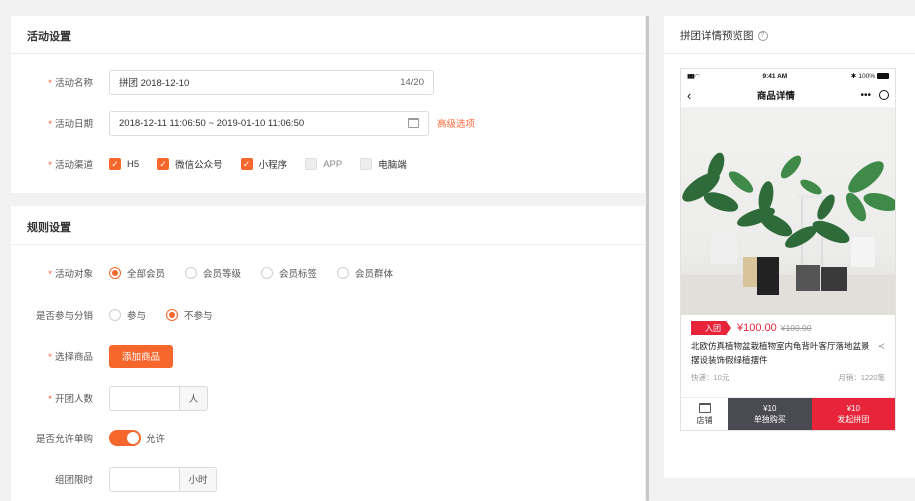 This screenshot has width=915, height=501. What do you see at coordinates (198, 479) in the screenshot?
I see `time-limit-unit: 小时` at bounding box center [198, 479].